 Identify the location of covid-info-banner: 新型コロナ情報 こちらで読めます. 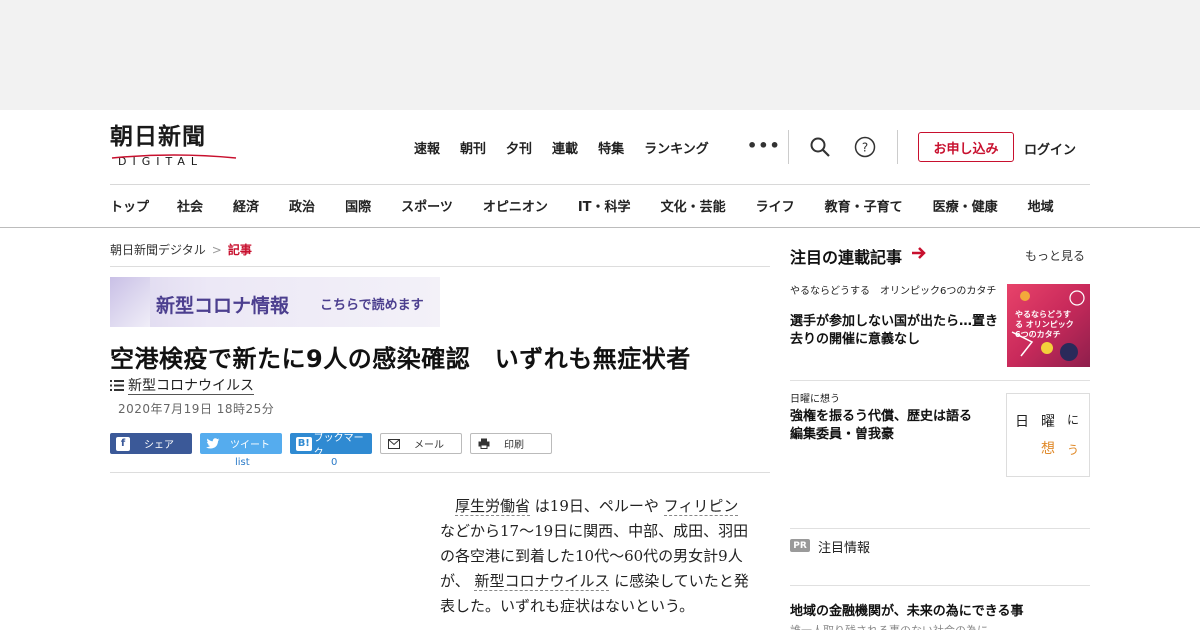
(275, 302).